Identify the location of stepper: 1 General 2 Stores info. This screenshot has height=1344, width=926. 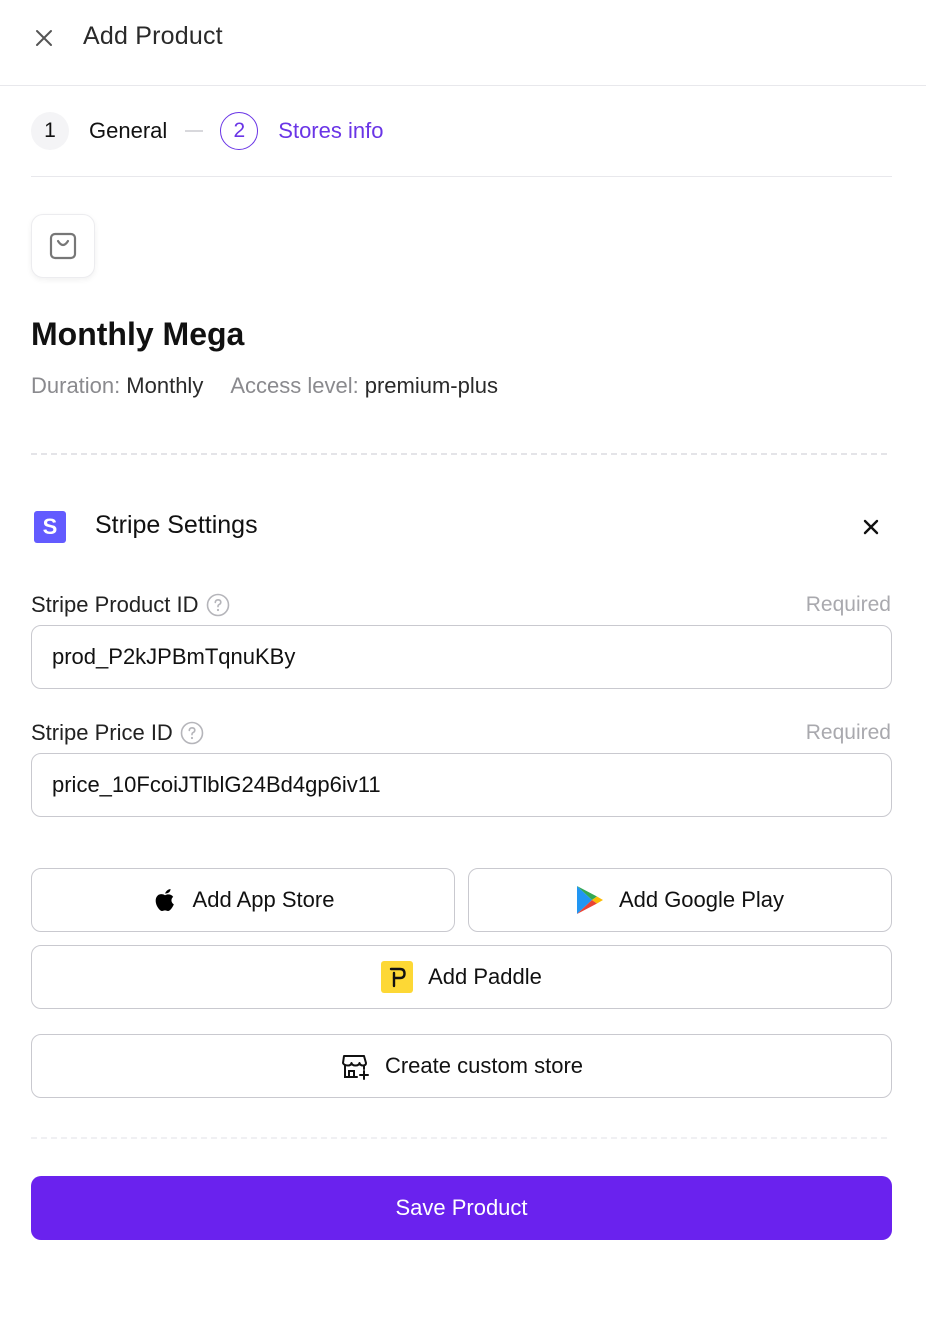
(207, 131).